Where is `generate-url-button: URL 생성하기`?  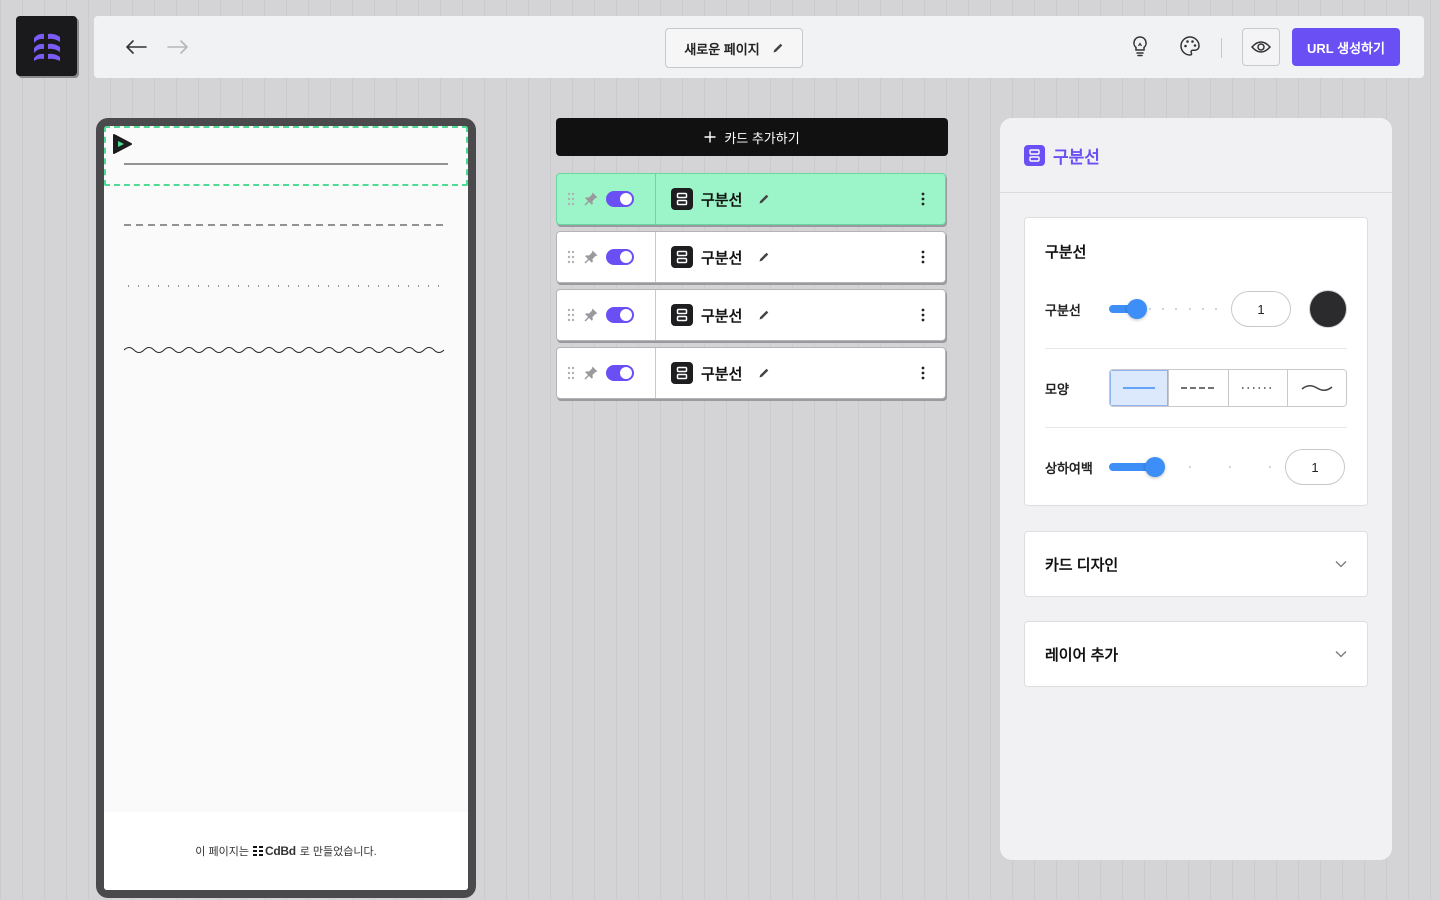 generate-url-button: URL 생성하기 is located at coordinates (1346, 47).